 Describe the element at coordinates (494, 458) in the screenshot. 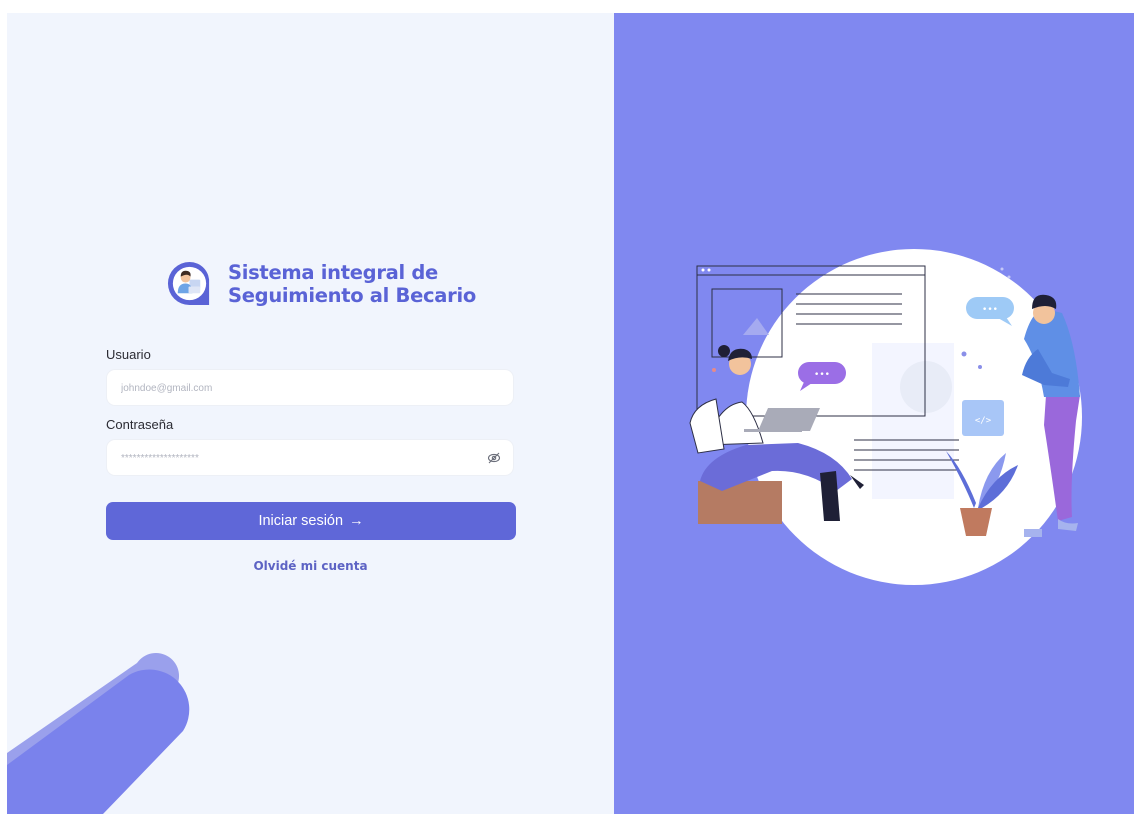

I see `eye-slash-icon` at that location.